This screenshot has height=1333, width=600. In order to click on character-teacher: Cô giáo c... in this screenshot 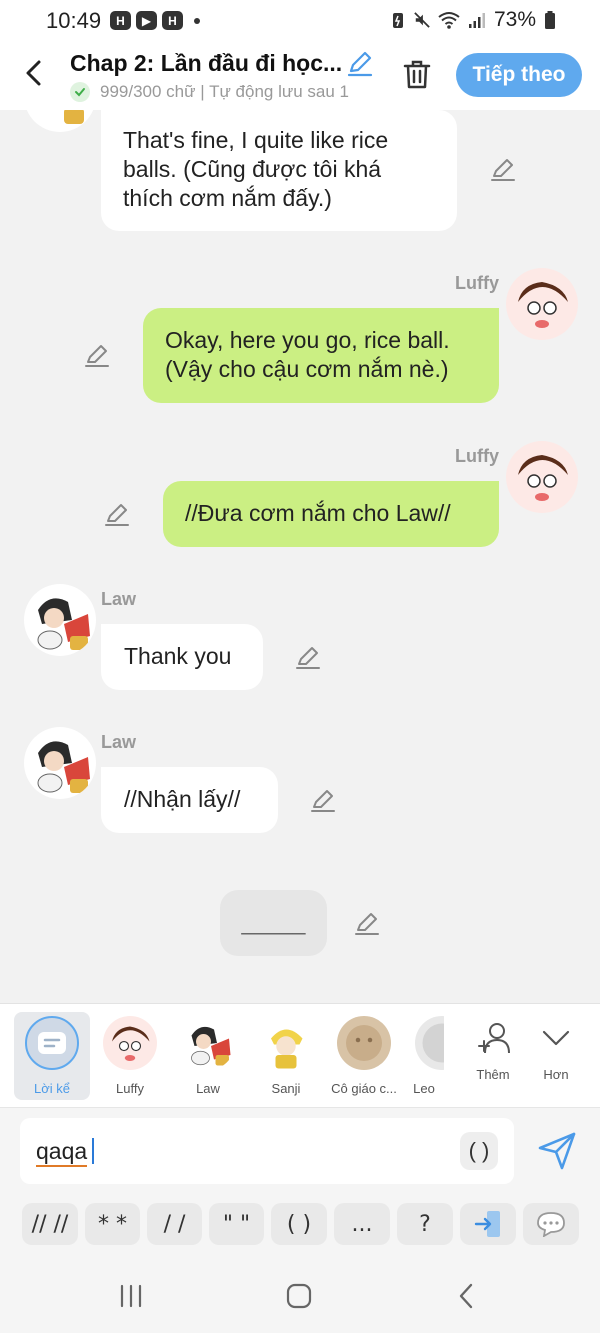, I will do `click(364, 1056)`.